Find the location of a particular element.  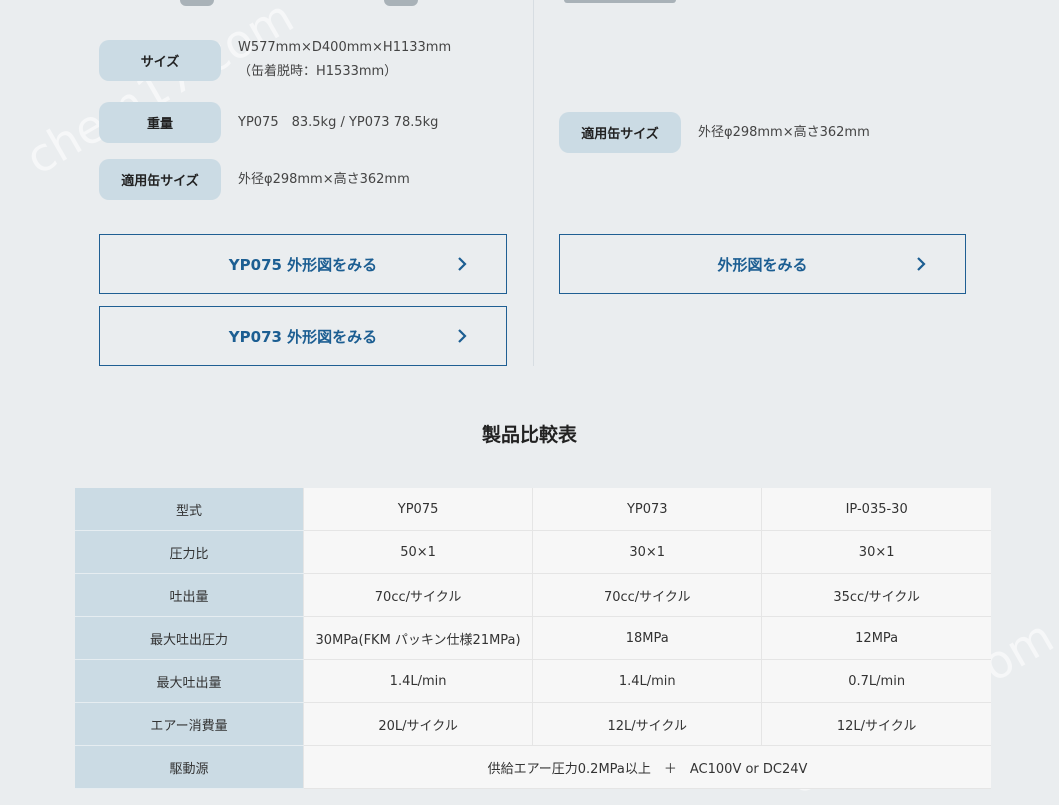

spec-label: サイズ is located at coordinates (160, 60).